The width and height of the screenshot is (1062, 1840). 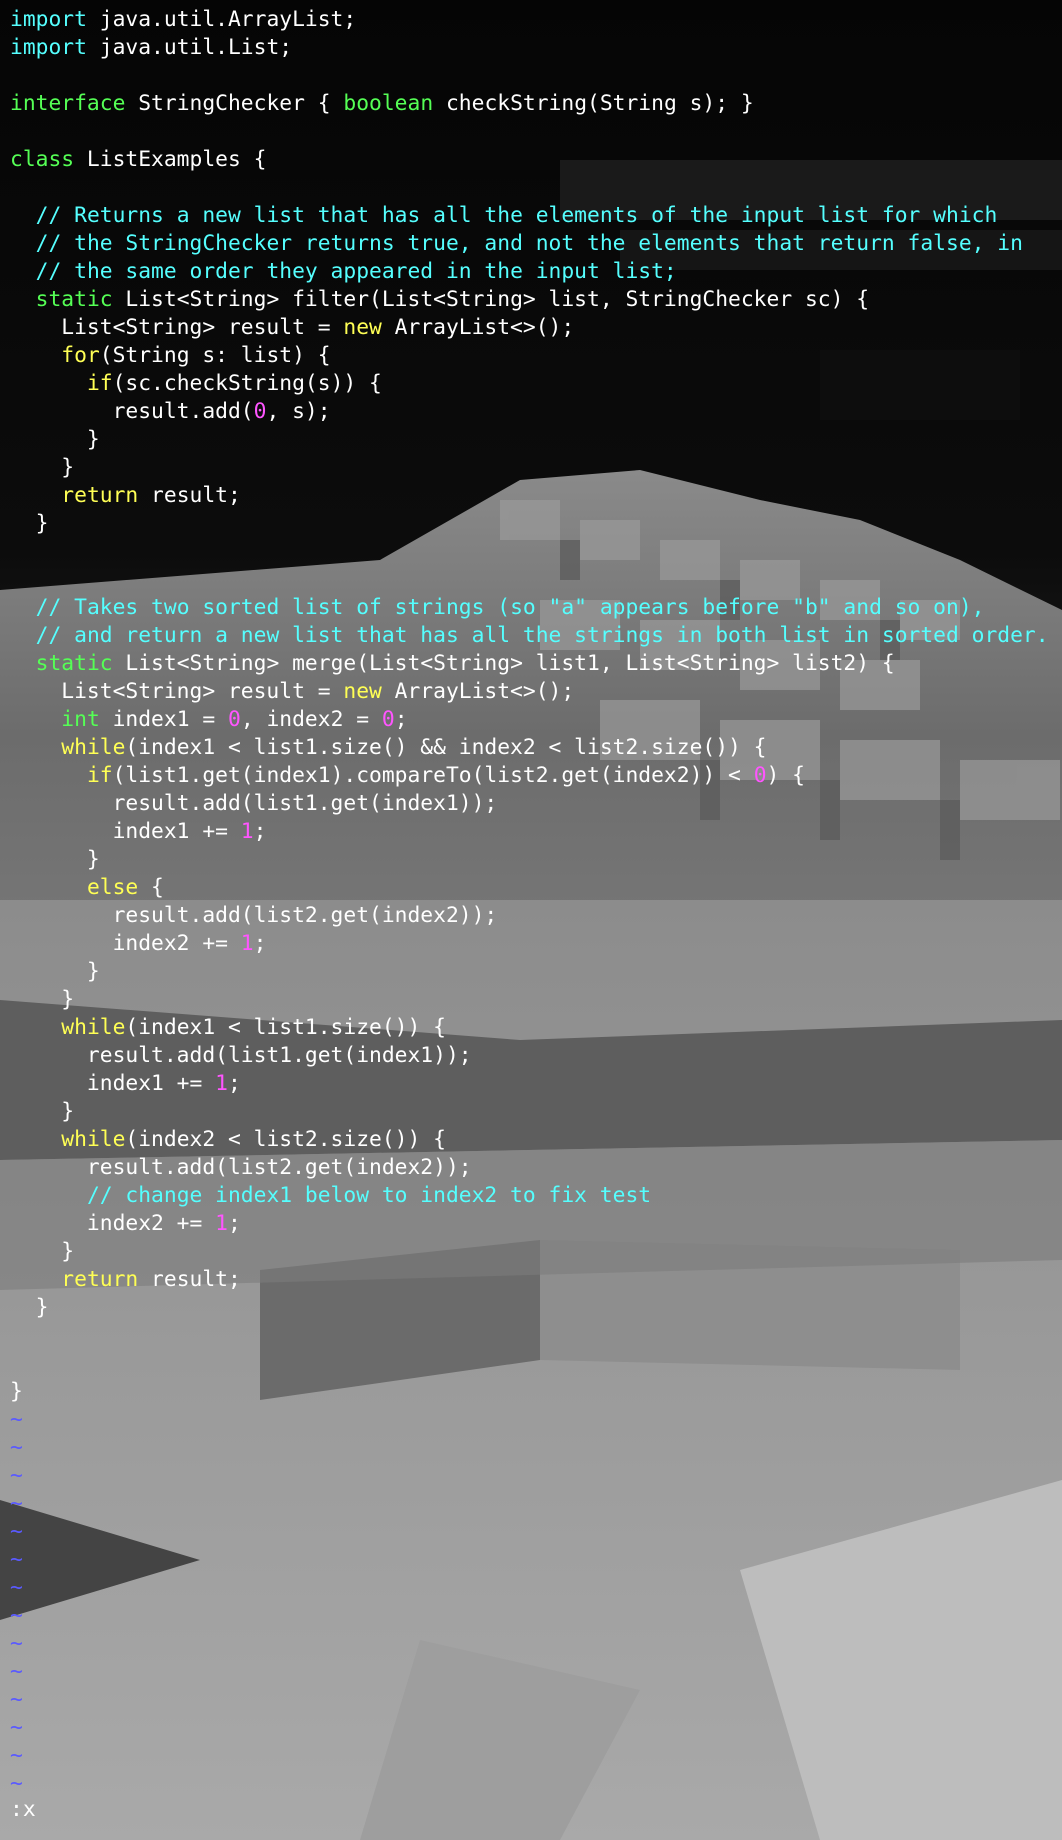 What do you see at coordinates (285, 1139) in the screenshot?
I see `code-token: (index2 < list2.size()) {` at bounding box center [285, 1139].